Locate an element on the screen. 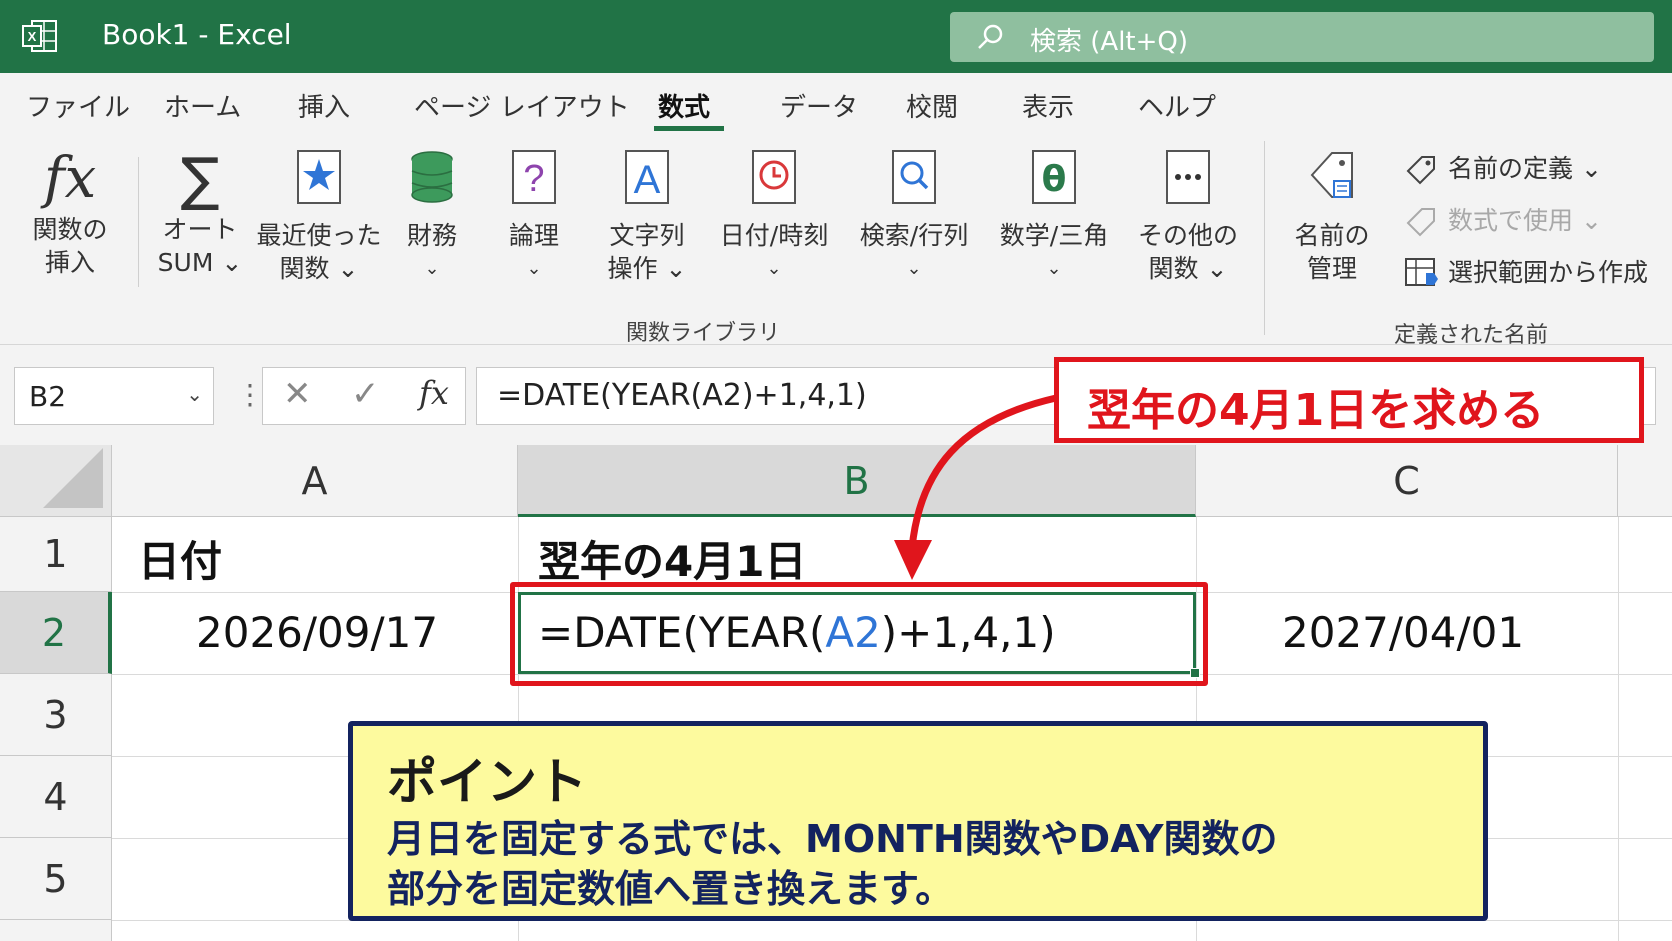 Image resolution: width=1672 pixels, height=941 pixels. callout-box: 翌年の4月1日を求める is located at coordinates (1349, 400).